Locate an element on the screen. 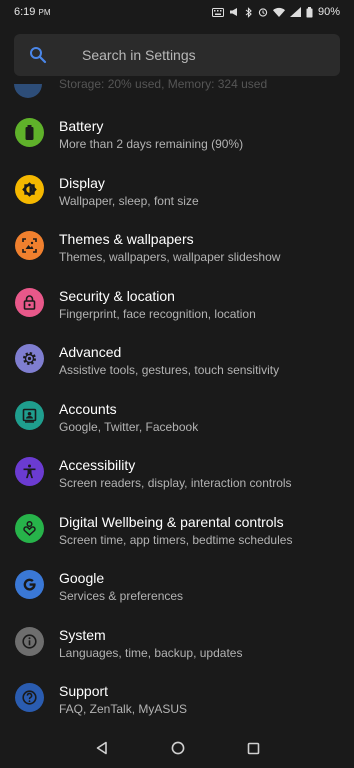  gear-icon is located at coordinates (29, 358).